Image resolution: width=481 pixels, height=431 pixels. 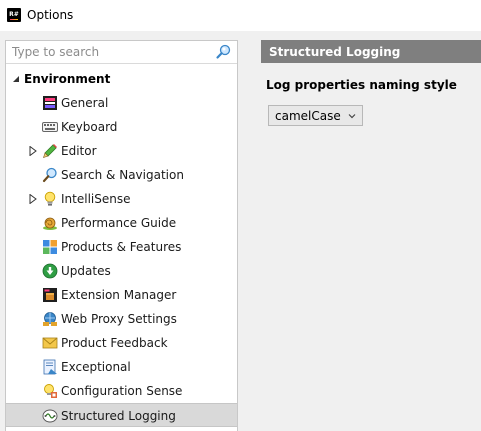 What do you see at coordinates (50, 391) in the screenshot?
I see `config-sense-icon` at bounding box center [50, 391].